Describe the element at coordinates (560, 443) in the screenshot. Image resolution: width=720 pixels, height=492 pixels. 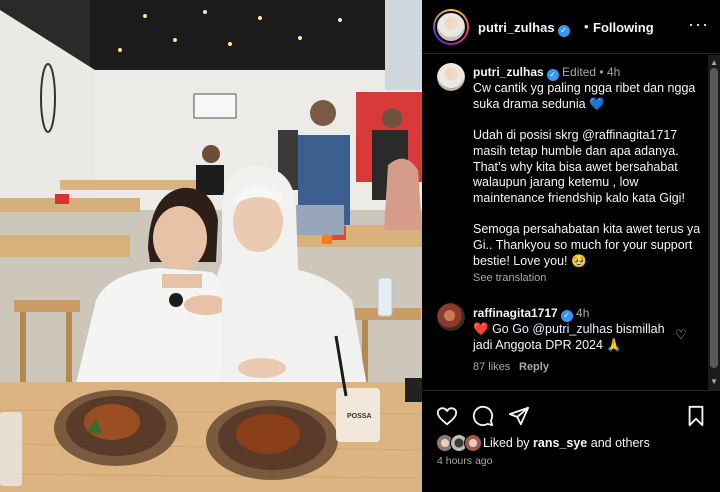
I see `liked-by-user-link: rans_sye` at that location.